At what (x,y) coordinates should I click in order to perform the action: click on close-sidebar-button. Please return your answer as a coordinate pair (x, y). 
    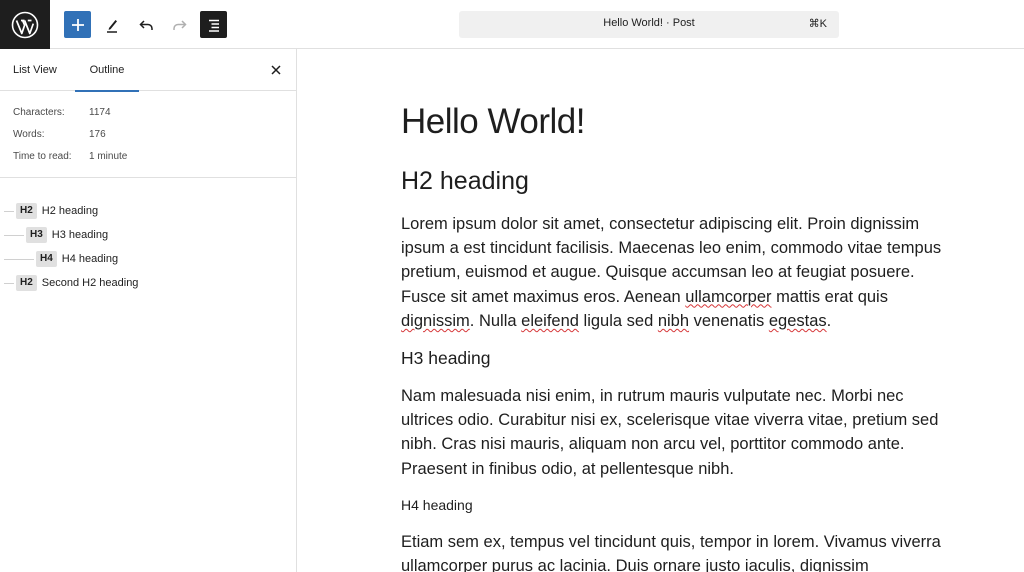
    Looking at the image, I should click on (276, 70).